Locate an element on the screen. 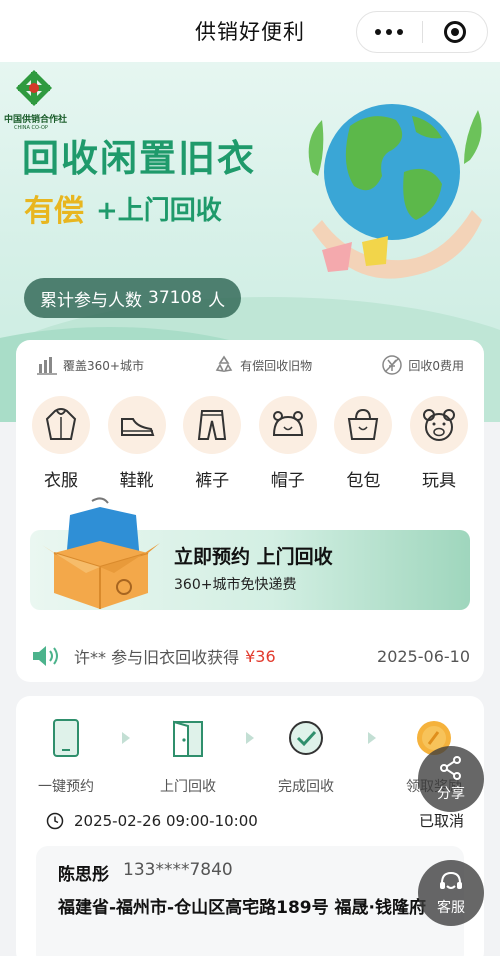 The width and height of the screenshot is (500, 956). pickup-address: 福建省-福州市-仓山区高宅路189号 福晟·钱隆府 is located at coordinates (242, 908).